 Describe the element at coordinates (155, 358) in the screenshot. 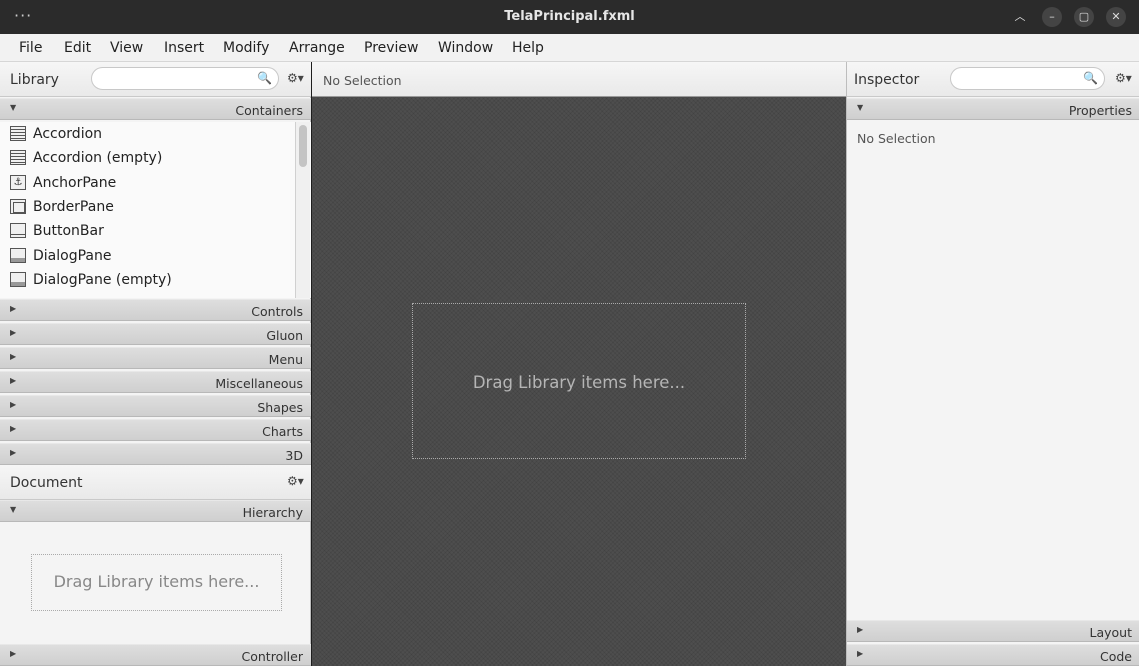

I see `section-menu: ▶ Menu` at that location.